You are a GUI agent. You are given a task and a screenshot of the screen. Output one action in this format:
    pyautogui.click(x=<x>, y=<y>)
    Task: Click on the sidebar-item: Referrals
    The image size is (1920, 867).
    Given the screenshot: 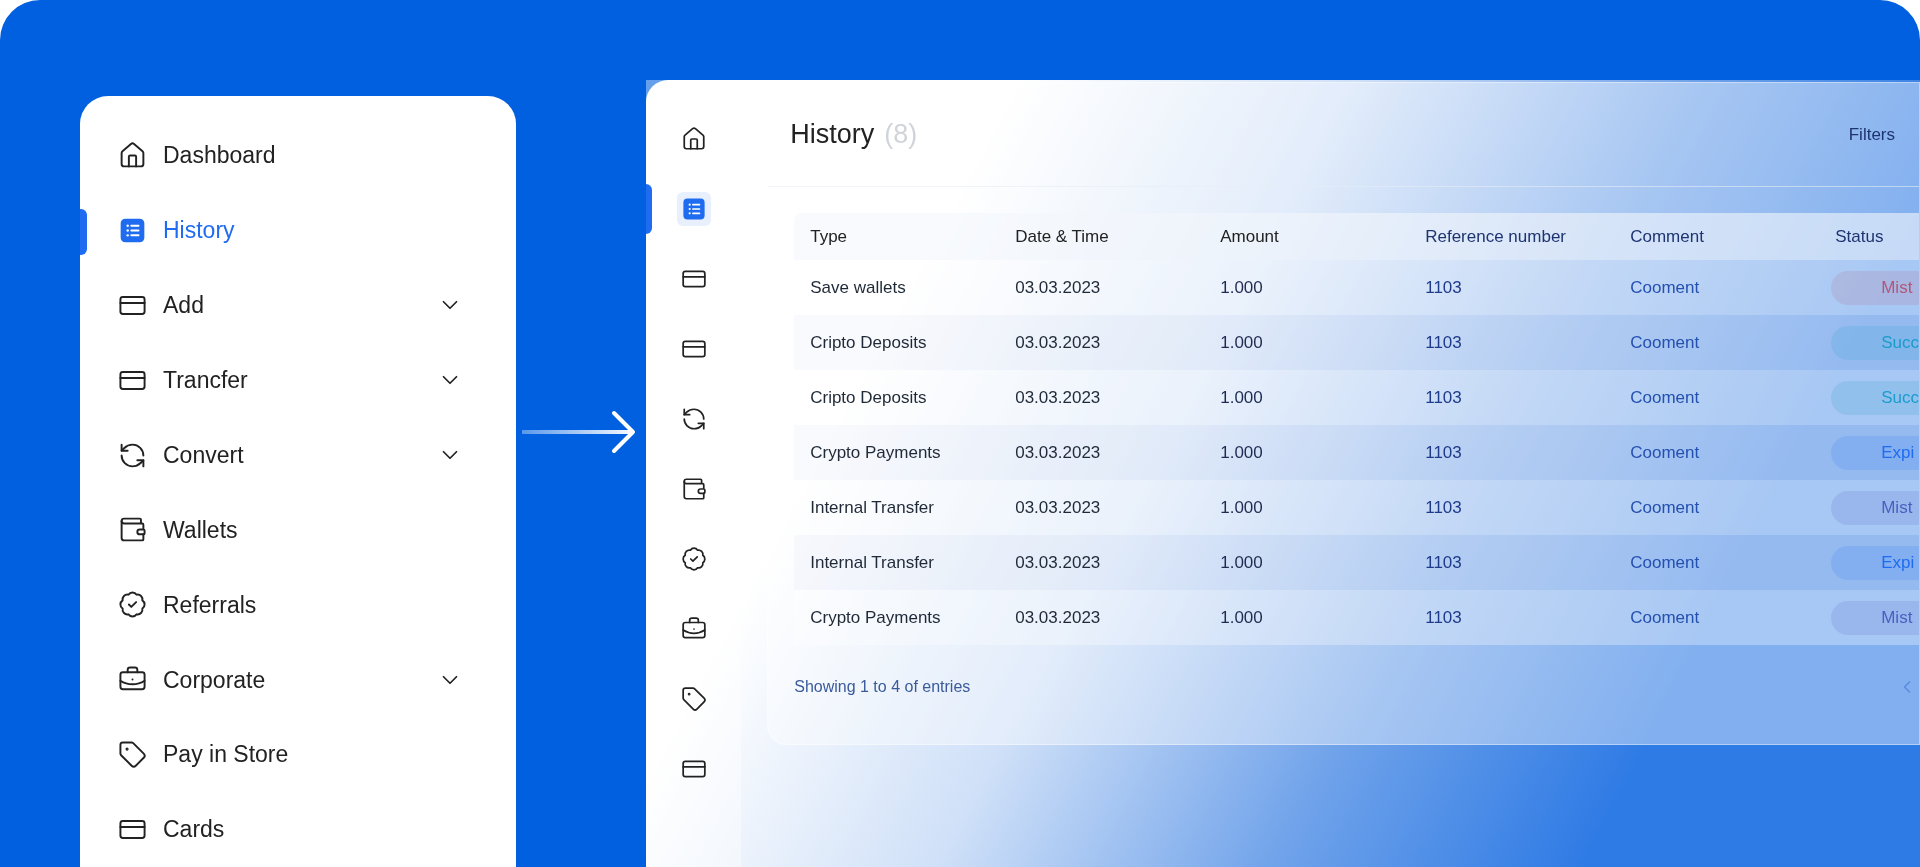 What is the action you would take?
    pyautogui.click(x=305, y=605)
    